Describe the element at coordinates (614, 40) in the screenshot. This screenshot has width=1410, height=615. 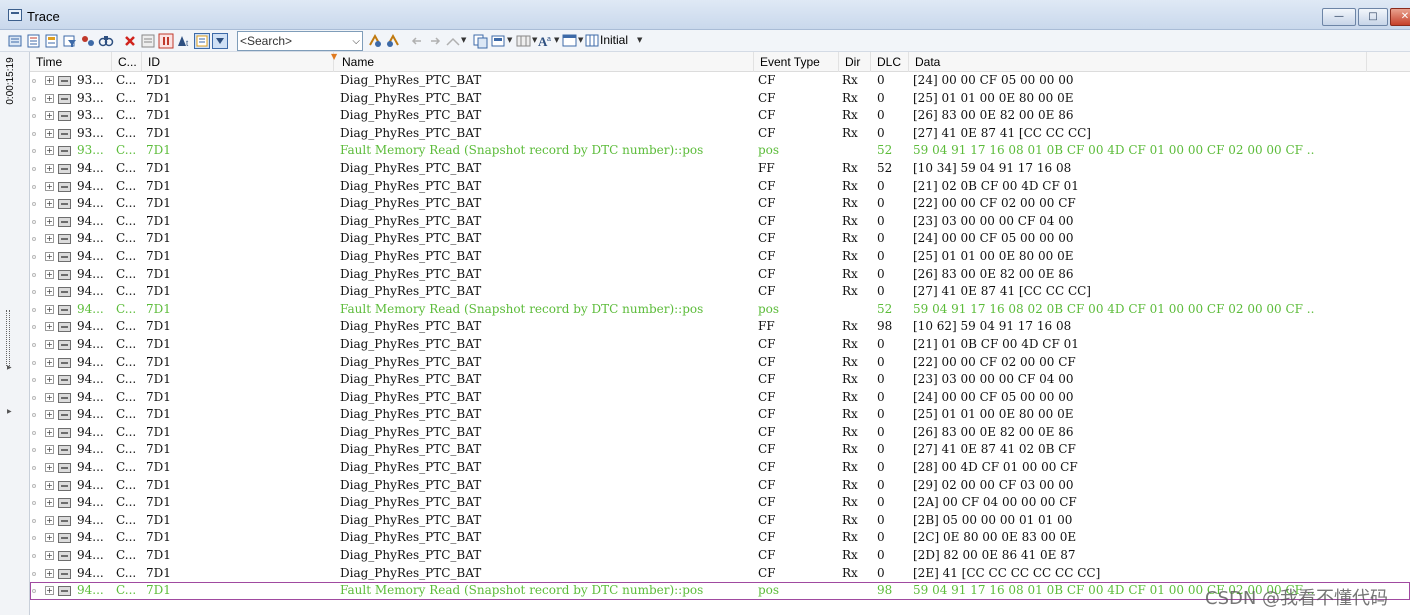
I see `layout-selector-label: Initial` at that location.